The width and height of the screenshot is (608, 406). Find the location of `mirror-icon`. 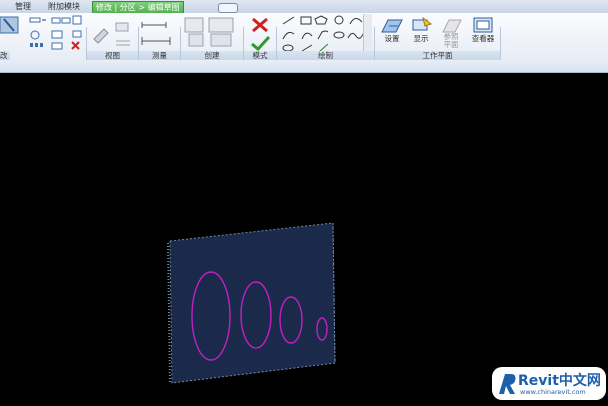

mirror-icon is located at coordinates (61, 20).